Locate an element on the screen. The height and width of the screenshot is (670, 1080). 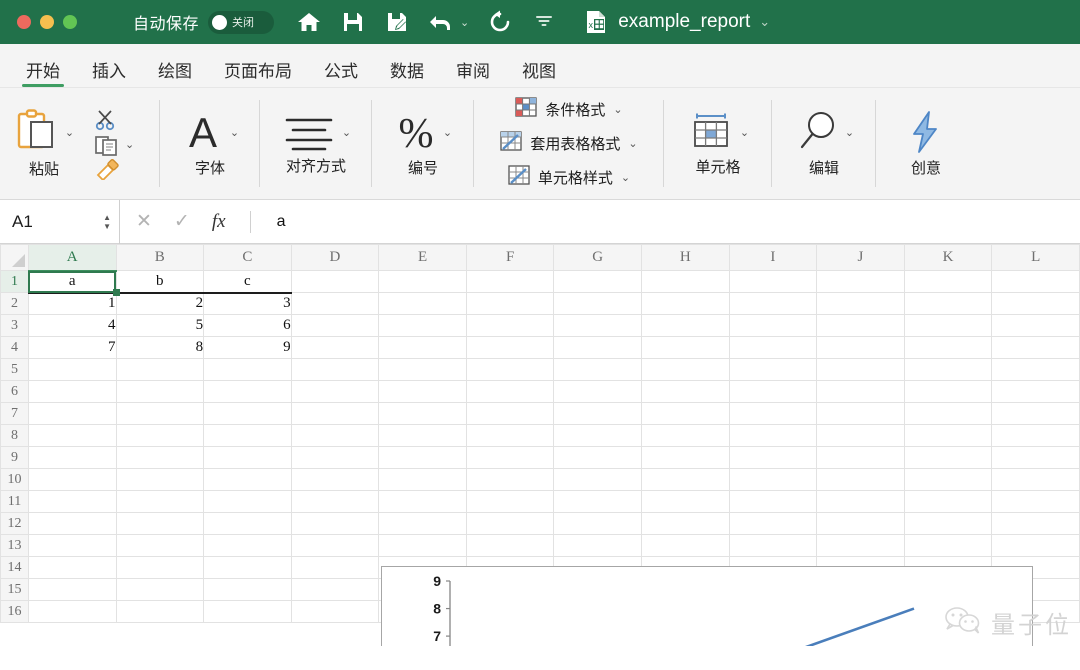
format-painter-button is located at coordinates (109, 169).